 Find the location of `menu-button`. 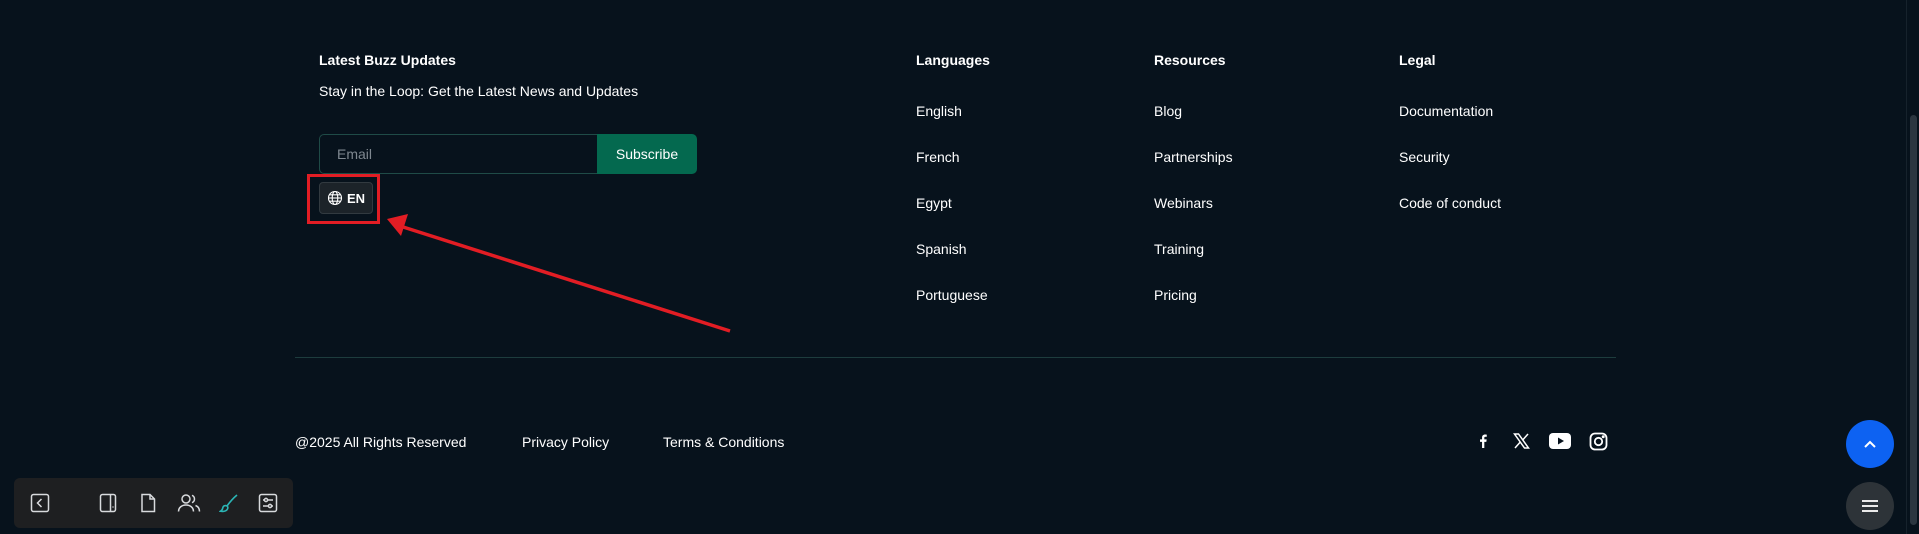

menu-button is located at coordinates (1870, 506).